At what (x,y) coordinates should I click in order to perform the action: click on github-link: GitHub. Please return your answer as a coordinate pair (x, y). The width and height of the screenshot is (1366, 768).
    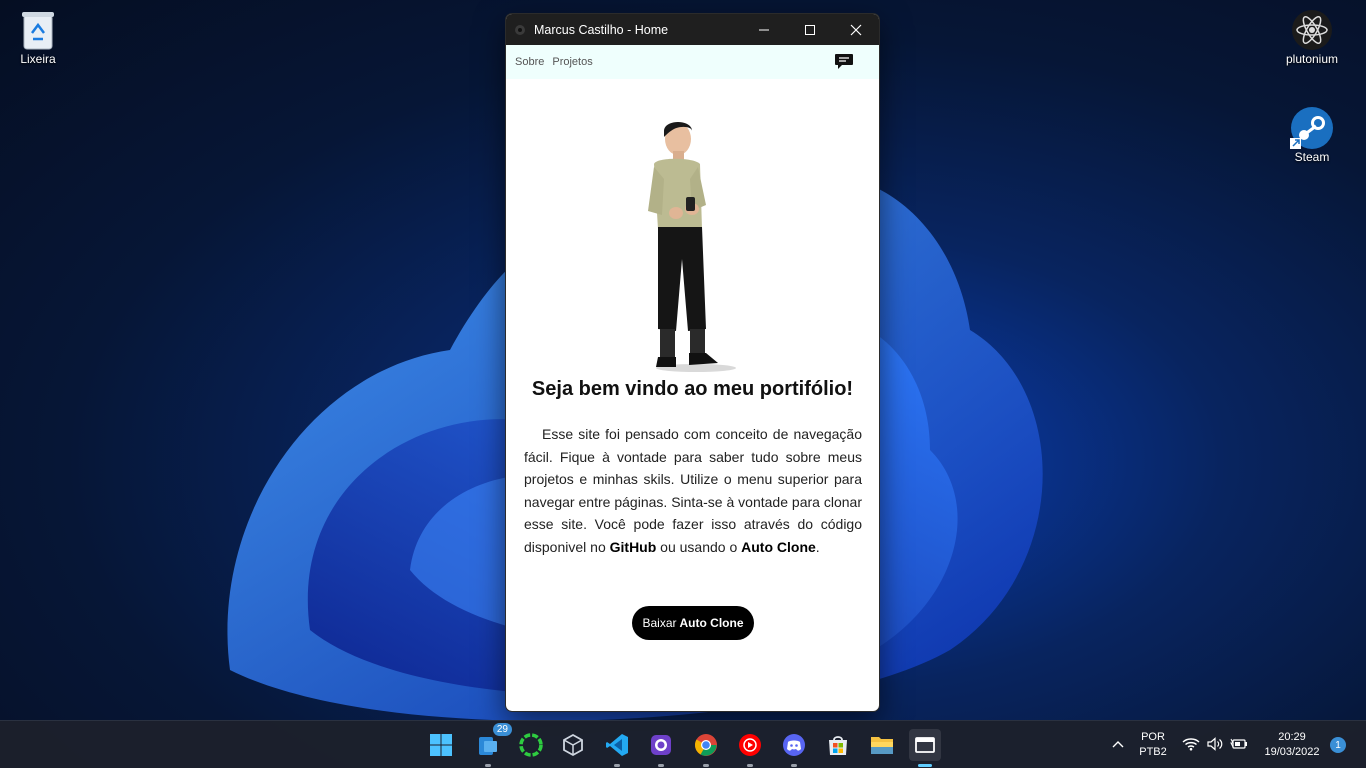
    Looking at the image, I should click on (633, 547).